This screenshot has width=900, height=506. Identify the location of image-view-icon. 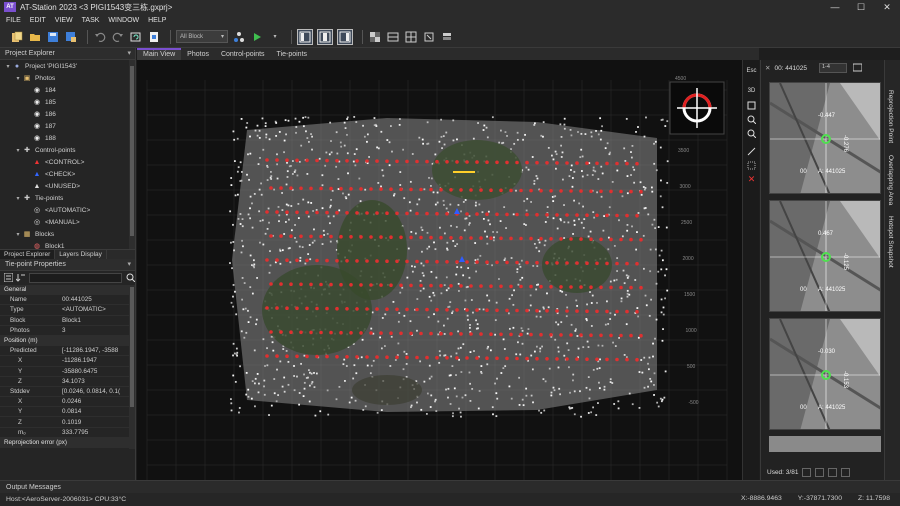
(857, 68).